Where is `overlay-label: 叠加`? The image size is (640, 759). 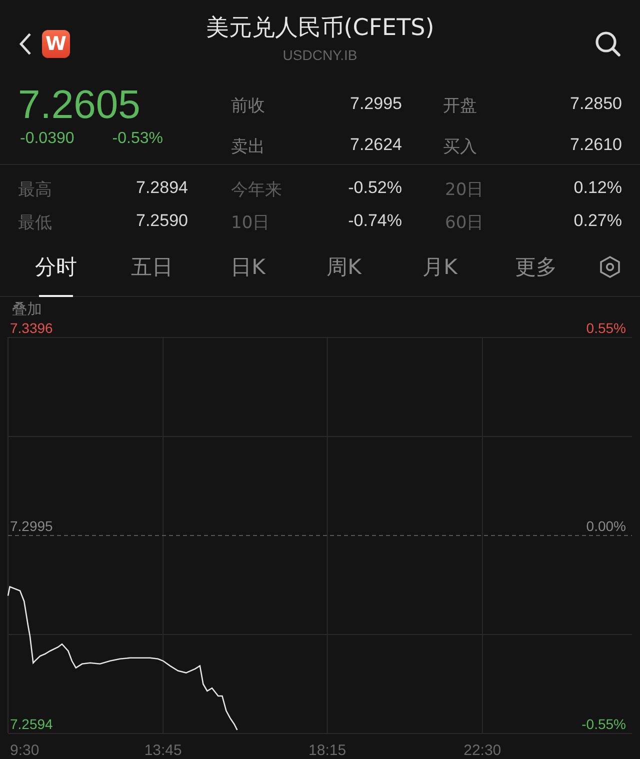 overlay-label: 叠加 is located at coordinates (27, 309).